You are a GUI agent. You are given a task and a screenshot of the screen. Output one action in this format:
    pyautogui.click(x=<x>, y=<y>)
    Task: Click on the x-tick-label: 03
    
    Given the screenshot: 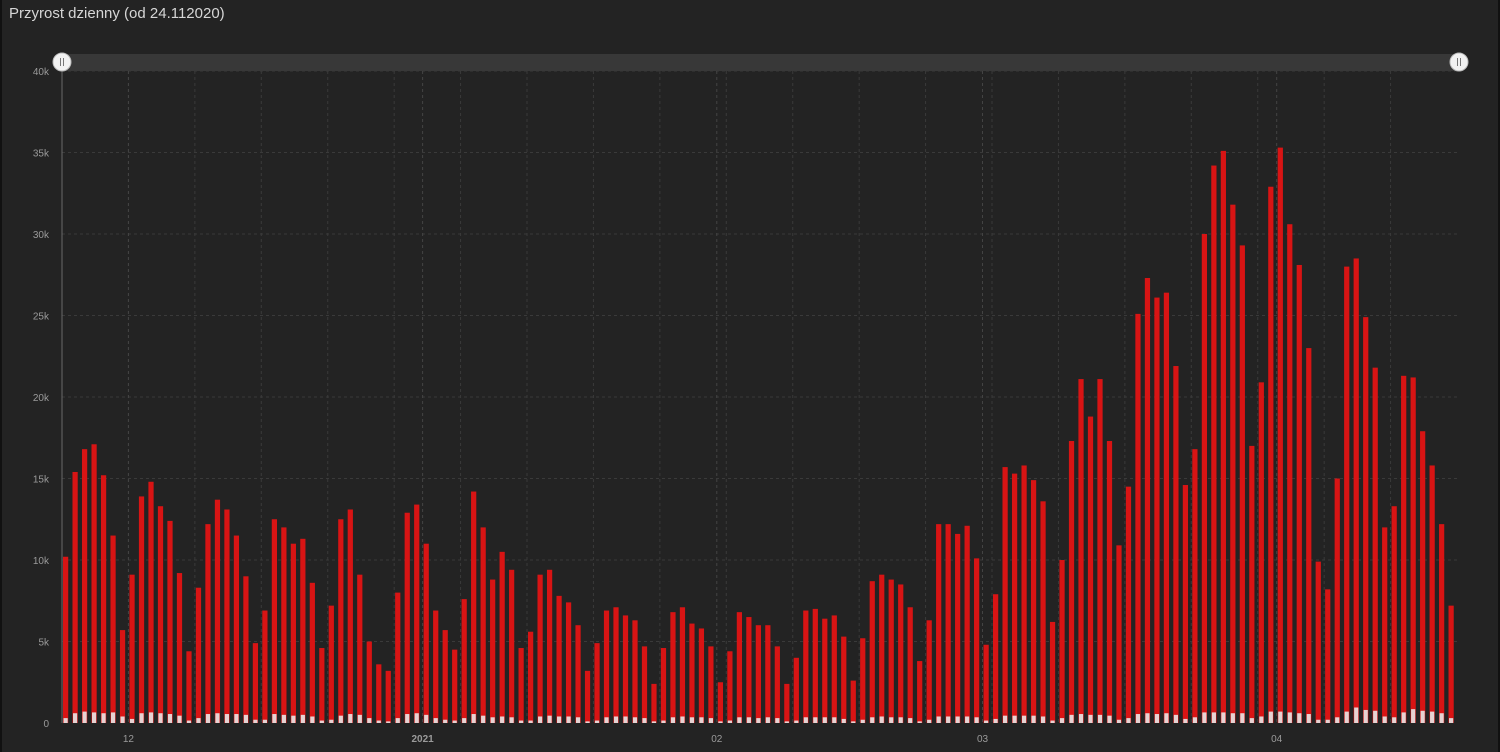 What is the action you would take?
    pyautogui.click(x=983, y=739)
    